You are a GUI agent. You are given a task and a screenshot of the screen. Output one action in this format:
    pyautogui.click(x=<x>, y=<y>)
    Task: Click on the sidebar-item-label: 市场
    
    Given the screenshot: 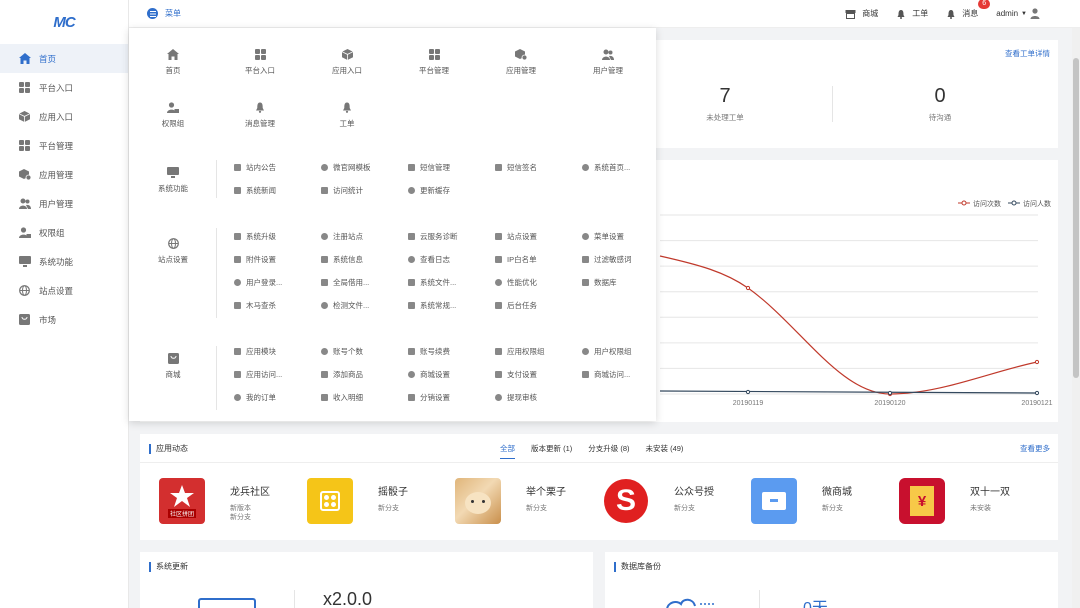 What is the action you would take?
    pyautogui.click(x=48, y=319)
    